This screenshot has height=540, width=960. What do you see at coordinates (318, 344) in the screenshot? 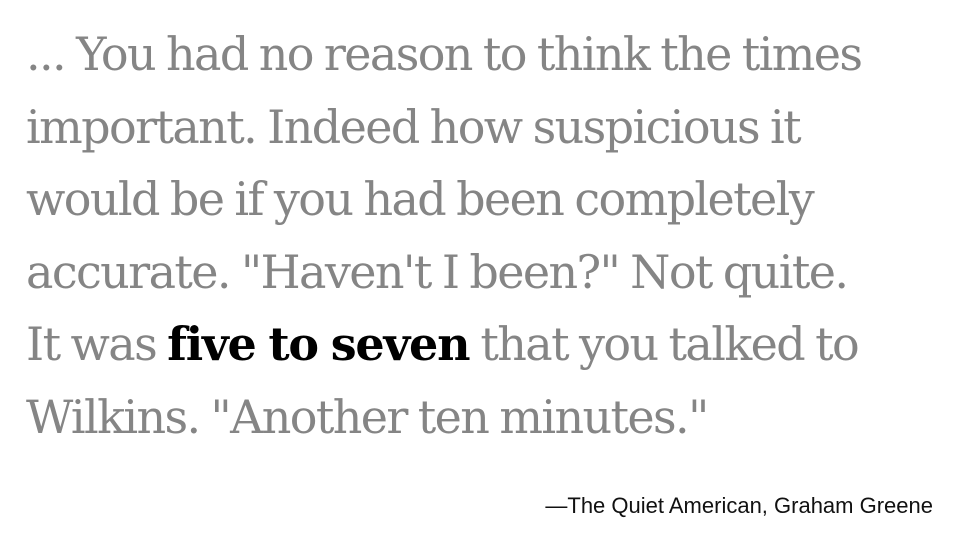
I see `highlighted-phrase: five to seven` at bounding box center [318, 344].